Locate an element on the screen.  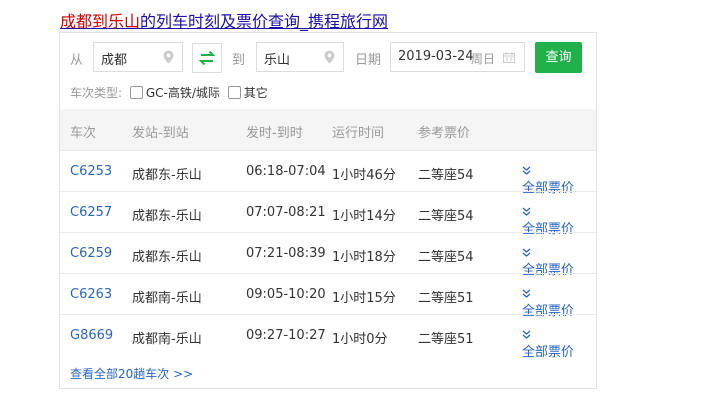
from-station-value: 成都 is located at coordinates (114, 60).